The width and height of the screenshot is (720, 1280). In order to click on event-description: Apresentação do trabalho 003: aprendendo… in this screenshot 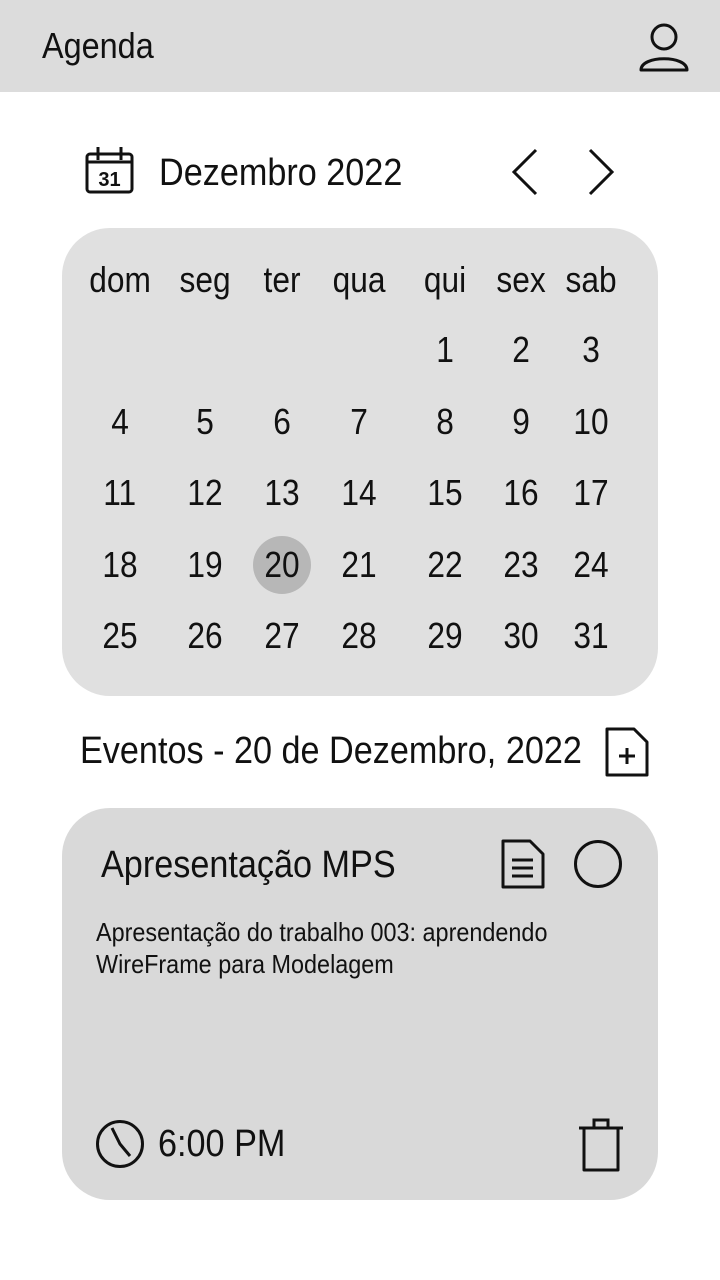, I will do `click(322, 948)`.